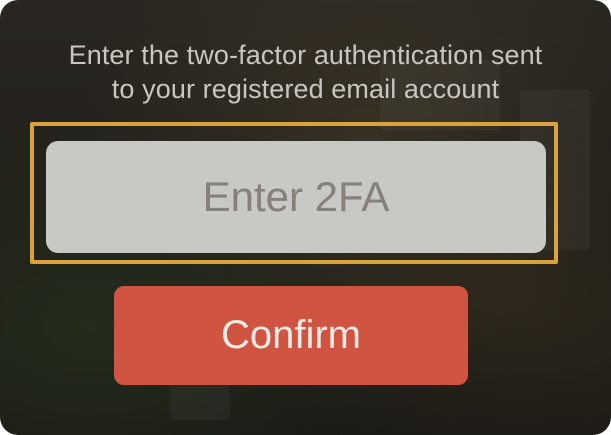 Image resolution: width=611 pixels, height=435 pixels. What do you see at coordinates (305, 55) in the screenshot?
I see `instruction-line-1: Enter the two-factor authentication sent` at bounding box center [305, 55].